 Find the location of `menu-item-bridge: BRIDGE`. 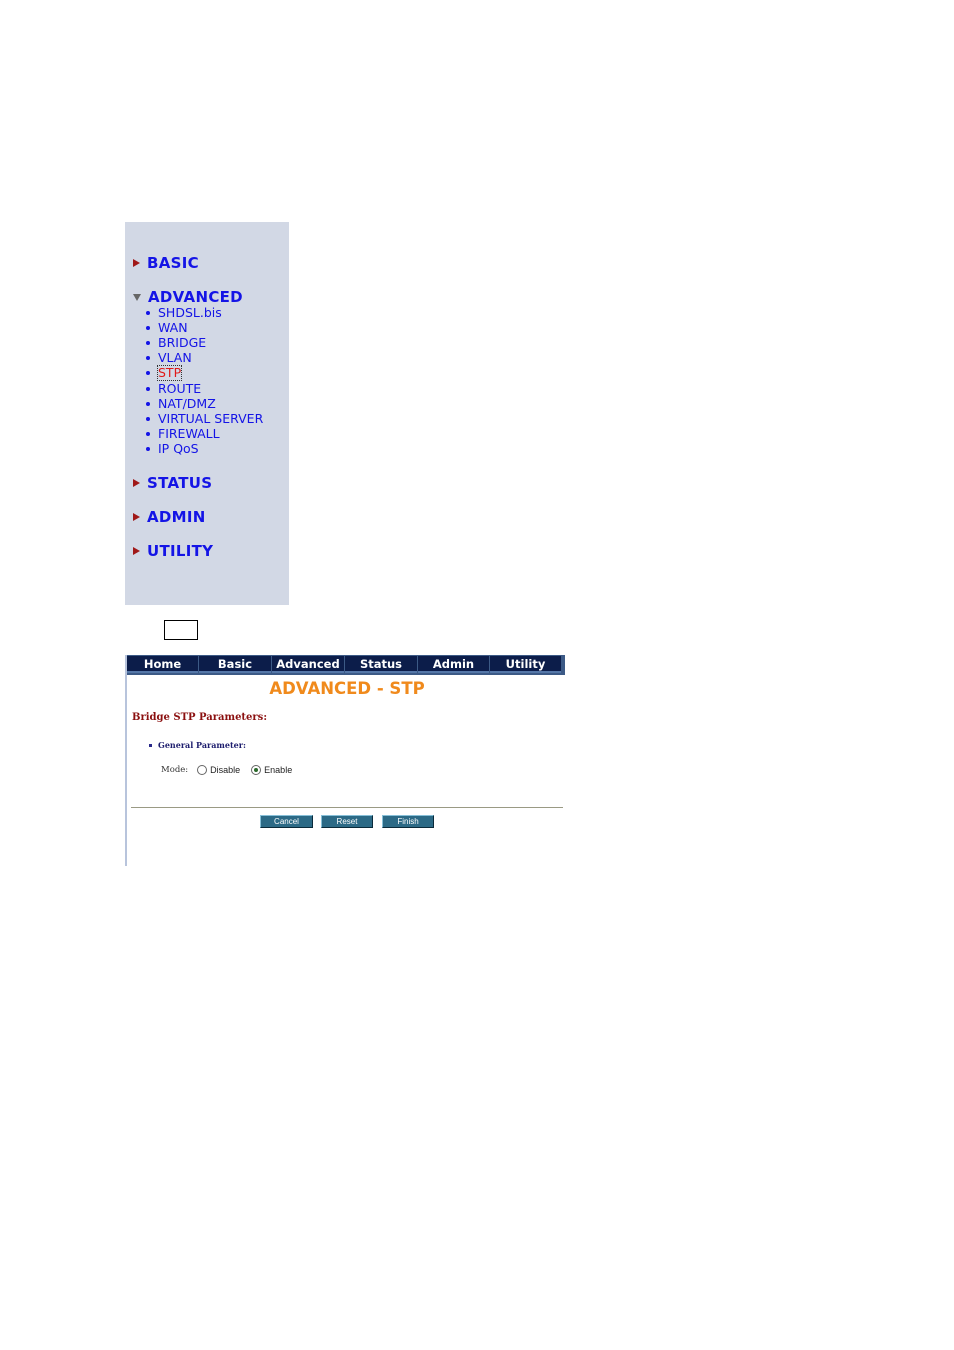

menu-item-bridge: BRIDGE is located at coordinates (176, 342).